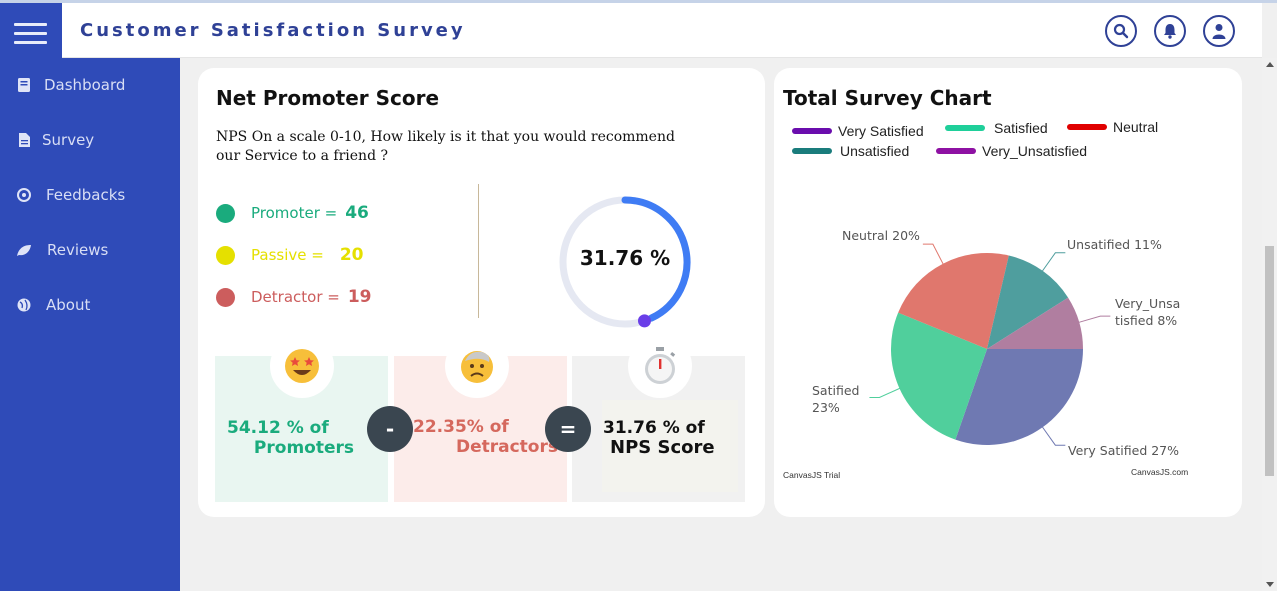 The width and height of the screenshot is (1277, 591). I want to click on pie-label-neutral: Neutral 20%, so click(881, 235).